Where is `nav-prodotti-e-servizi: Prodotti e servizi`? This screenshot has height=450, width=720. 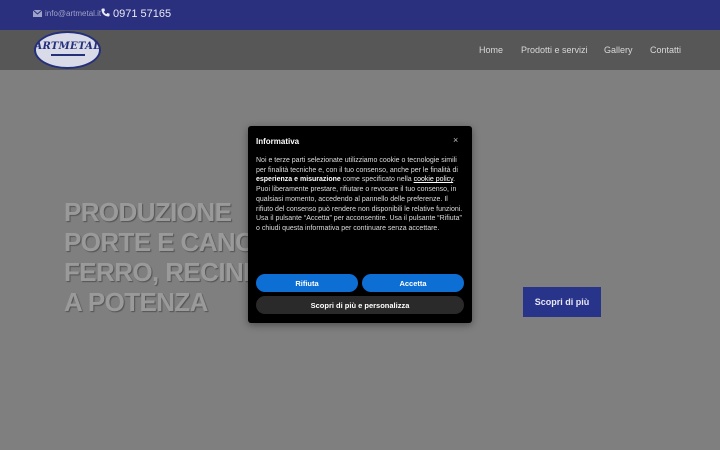
nav-prodotti-e-servizi: Prodotti e servizi is located at coordinates (554, 50).